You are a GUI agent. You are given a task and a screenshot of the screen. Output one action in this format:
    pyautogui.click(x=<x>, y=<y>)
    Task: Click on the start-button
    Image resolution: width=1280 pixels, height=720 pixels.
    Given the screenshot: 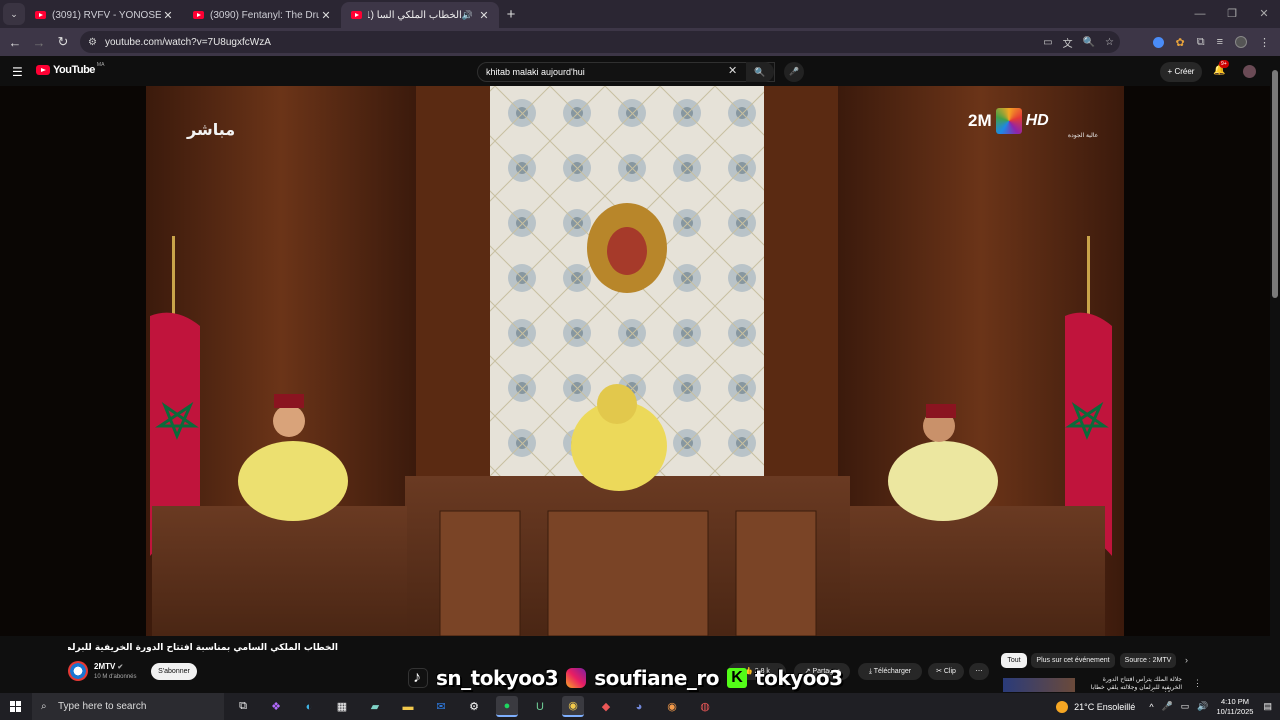 What is the action you would take?
    pyautogui.click(x=15, y=706)
    